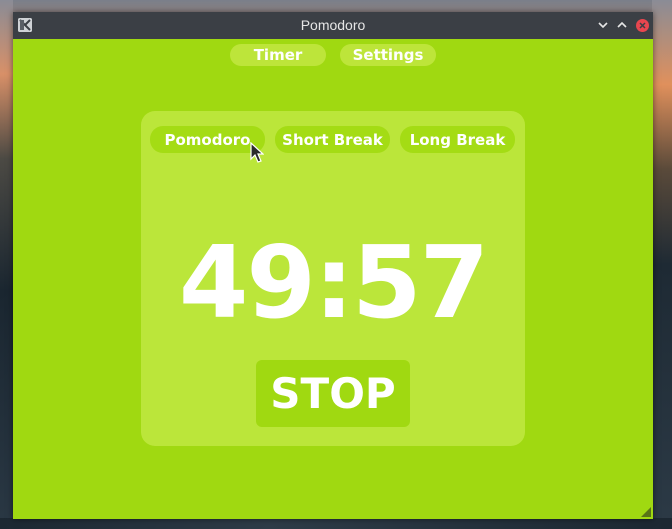  What do you see at coordinates (336, 523) in the screenshot?
I see `desktop-background-bottom` at bounding box center [336, 523].